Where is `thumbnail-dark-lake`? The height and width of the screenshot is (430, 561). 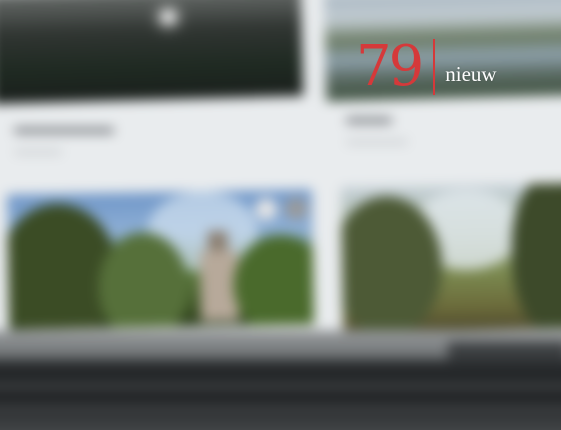
thumbnail-dark-lake is located at coordinates (152, 52).